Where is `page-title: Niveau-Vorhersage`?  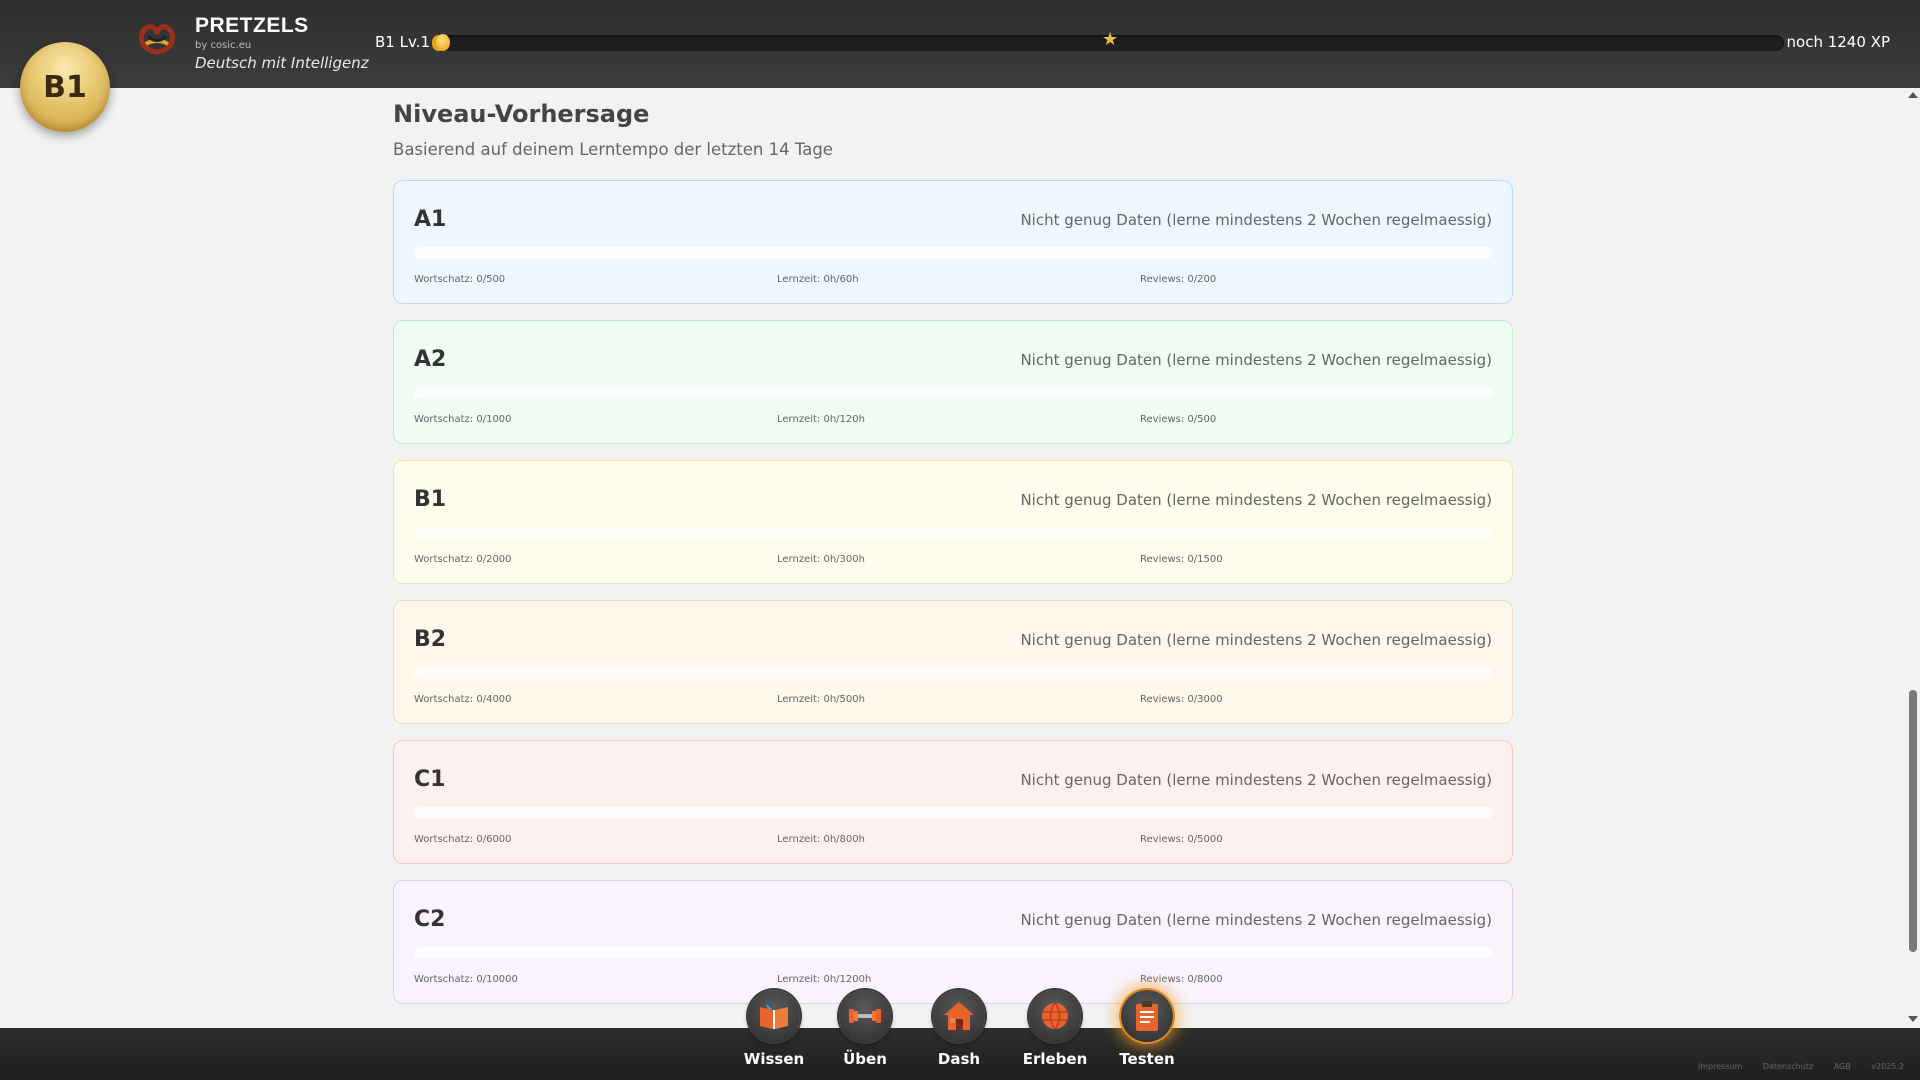
page-title: Niveau-Vorhersage is located at coordinates (521, 114).